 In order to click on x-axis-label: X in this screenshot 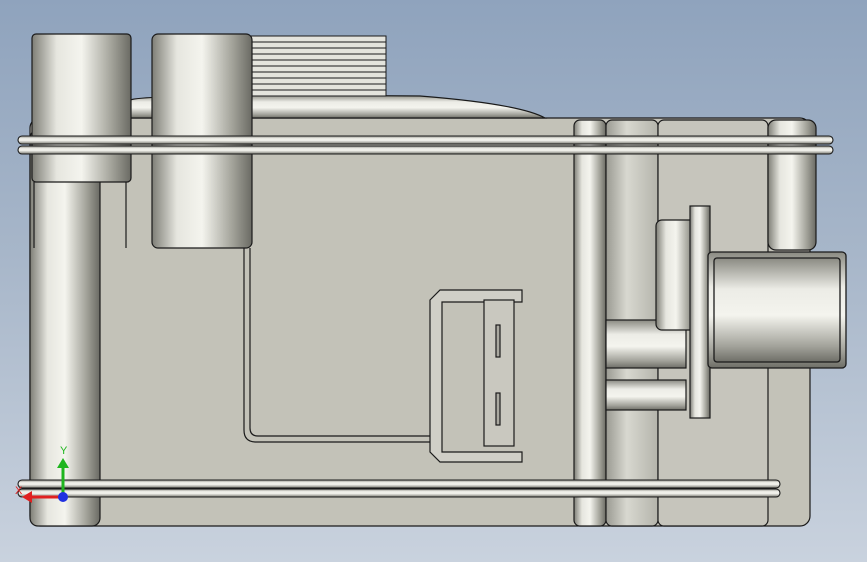, I will do `click(19, 491)`.